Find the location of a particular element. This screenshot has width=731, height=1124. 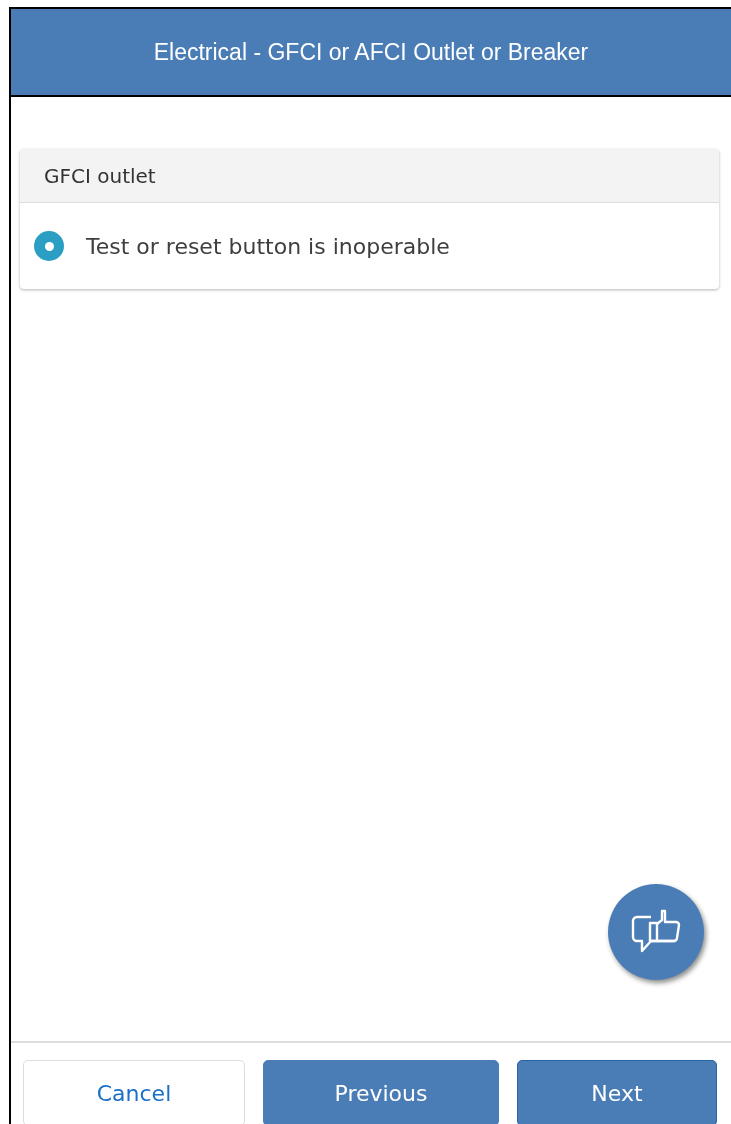

feedback-button is located at coordinates (656, 932).